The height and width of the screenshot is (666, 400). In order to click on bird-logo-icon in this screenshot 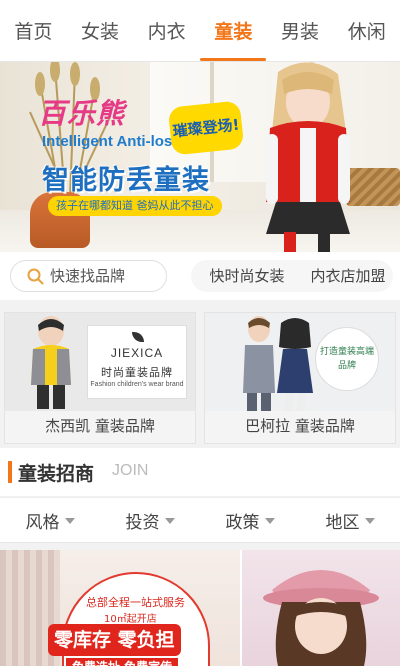, I will do `click(138, 337)`.